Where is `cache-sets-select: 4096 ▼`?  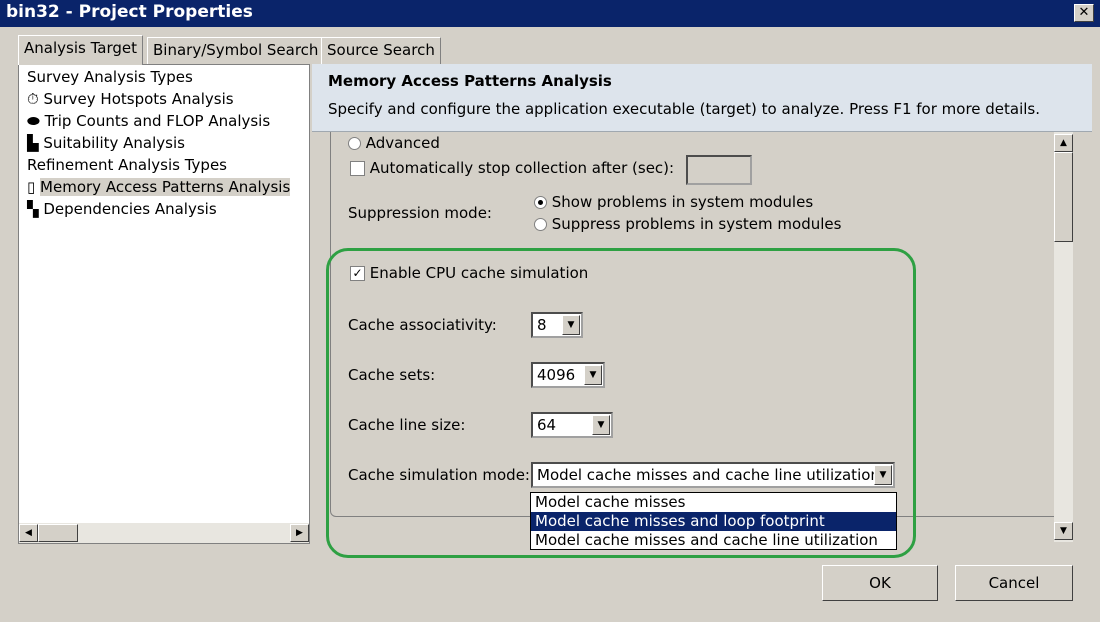
cache-sets-select: 4096 ▼ is located at coordinates (568, 375).